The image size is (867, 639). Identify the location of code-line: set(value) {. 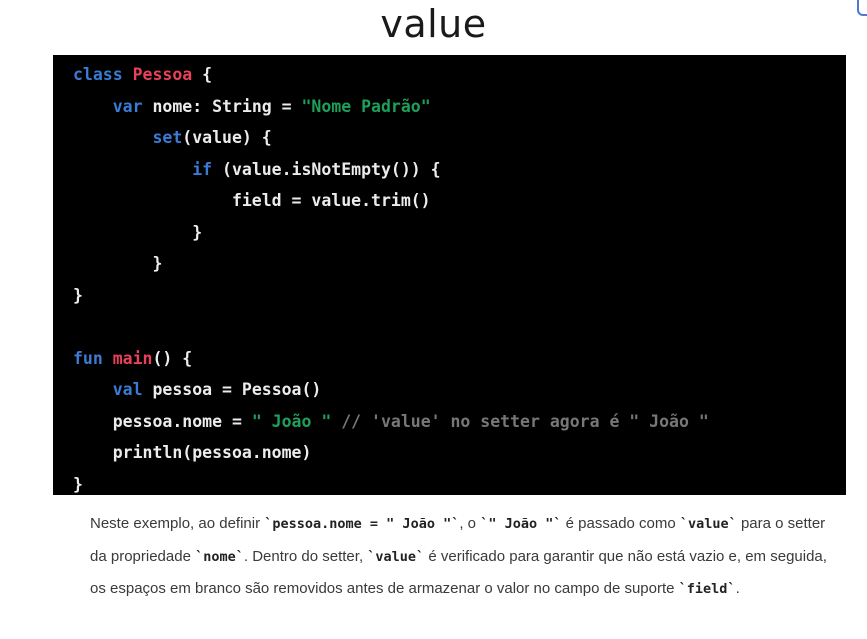
(459, 138).